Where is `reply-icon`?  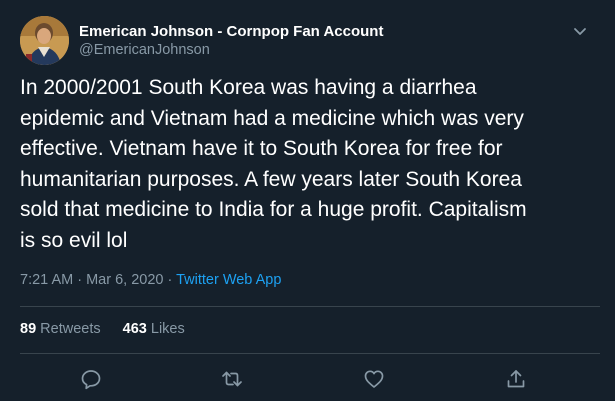
reply-icon is located at coordinates (91, 379).